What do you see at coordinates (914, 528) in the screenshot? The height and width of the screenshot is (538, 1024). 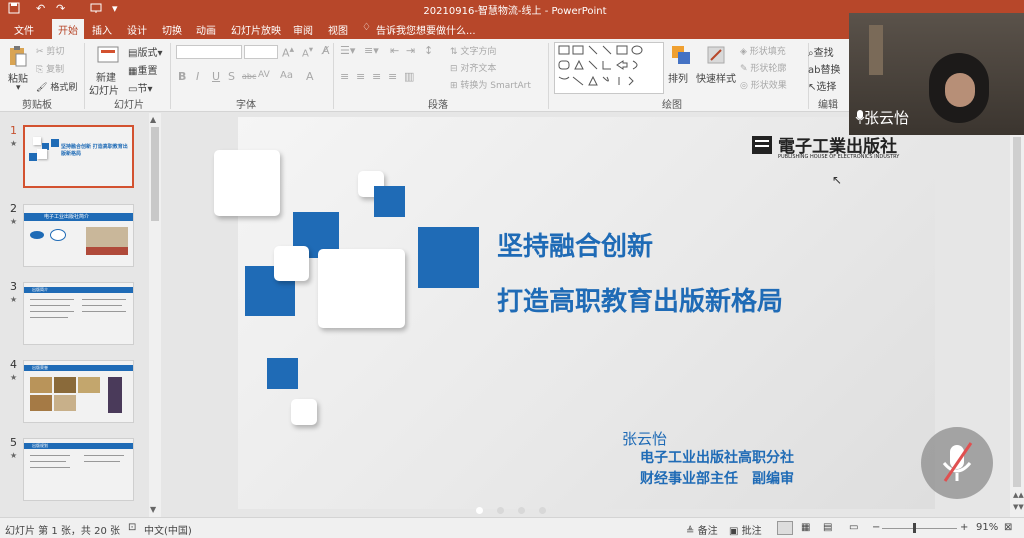 I see `zoom-slider-thumb` at bounding box center [914, 528].